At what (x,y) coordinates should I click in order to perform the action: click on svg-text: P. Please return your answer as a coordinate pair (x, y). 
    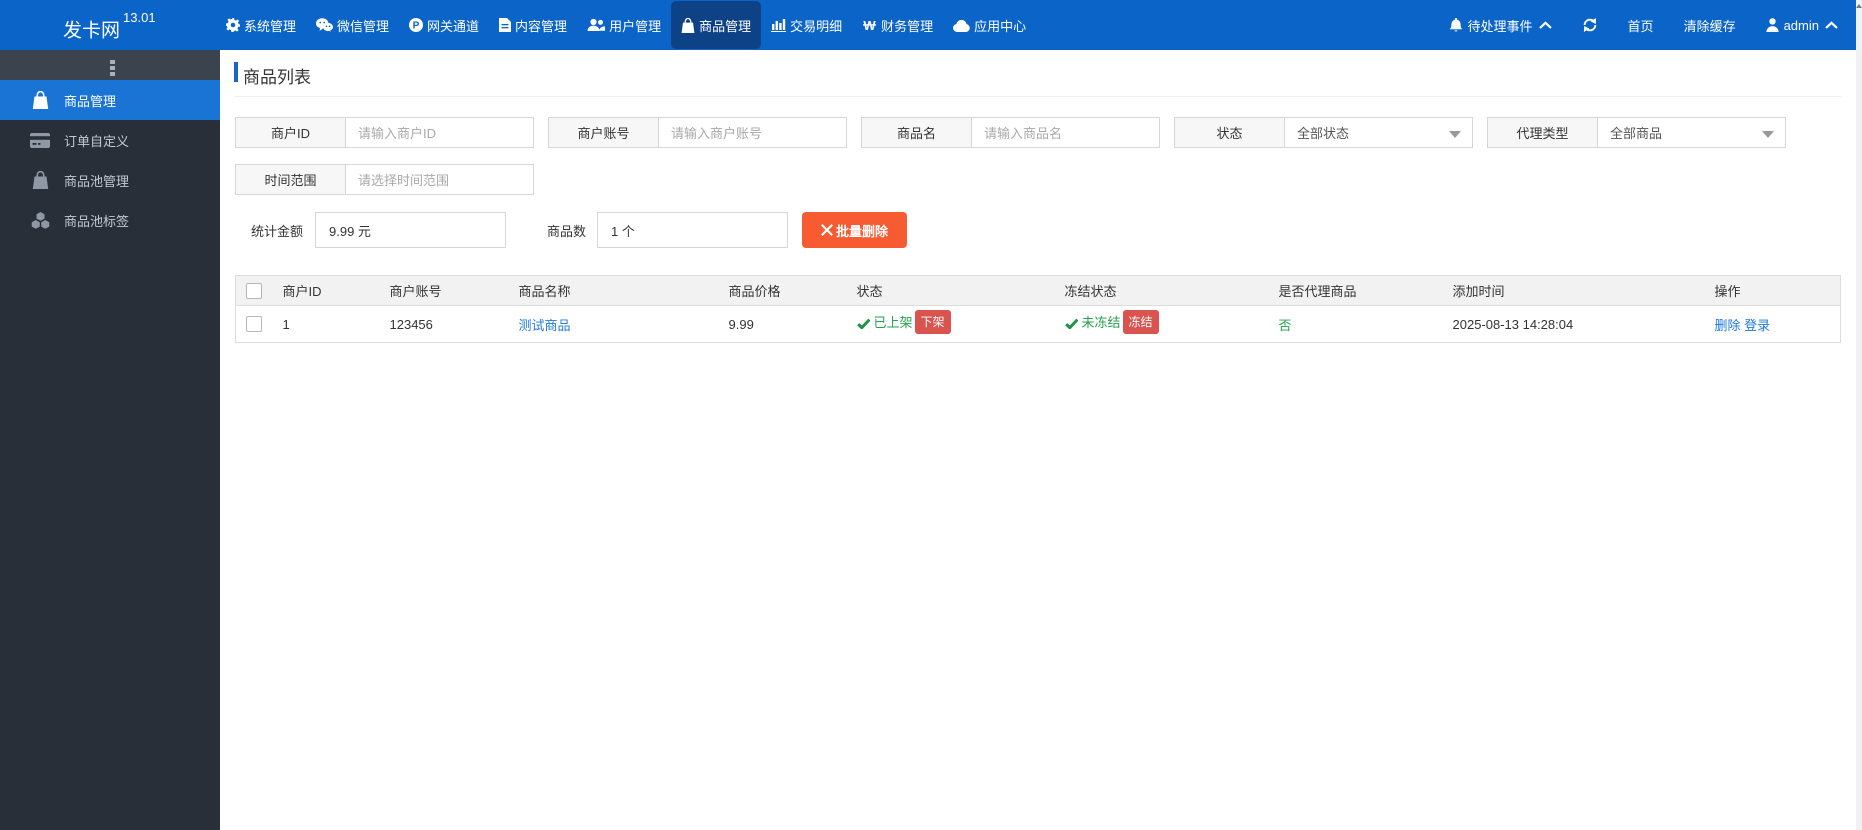
    Looking at the image, I should click on (416, 26).